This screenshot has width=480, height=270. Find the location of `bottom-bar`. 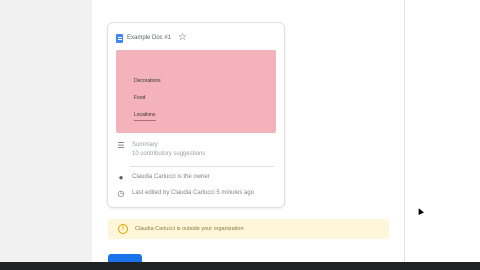

bottom-bar is located at coordinates (240, 266).